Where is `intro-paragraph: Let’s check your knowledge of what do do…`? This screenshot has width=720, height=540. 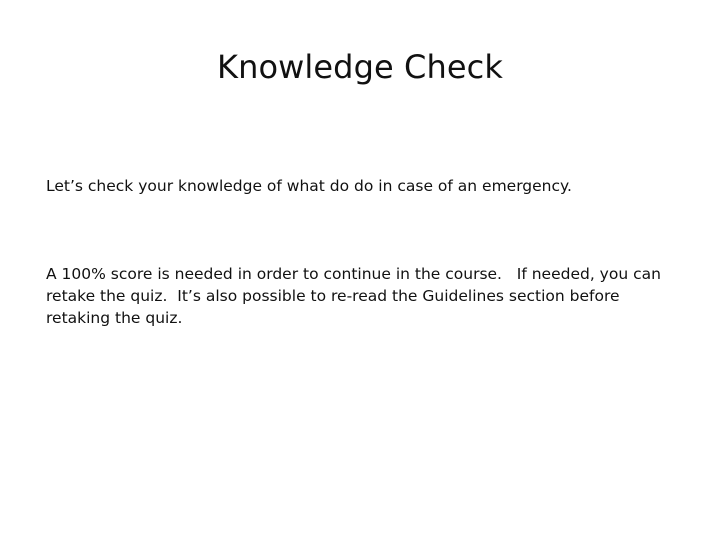 intro-paragraph: Let’s check your knowledge of what do do… is located at coordinates (309, 186).